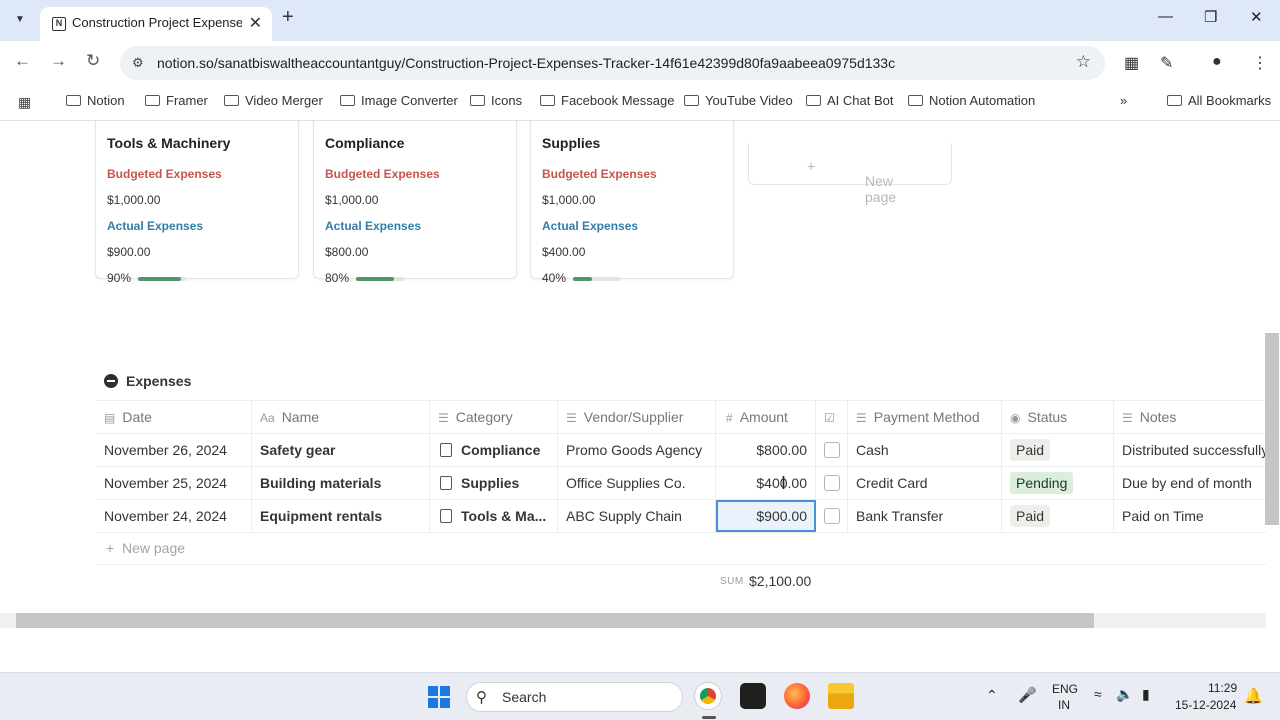 This screenshot has width=1280, height=720. I want to click on bookmark-notion: Notion, so click(95, 100).